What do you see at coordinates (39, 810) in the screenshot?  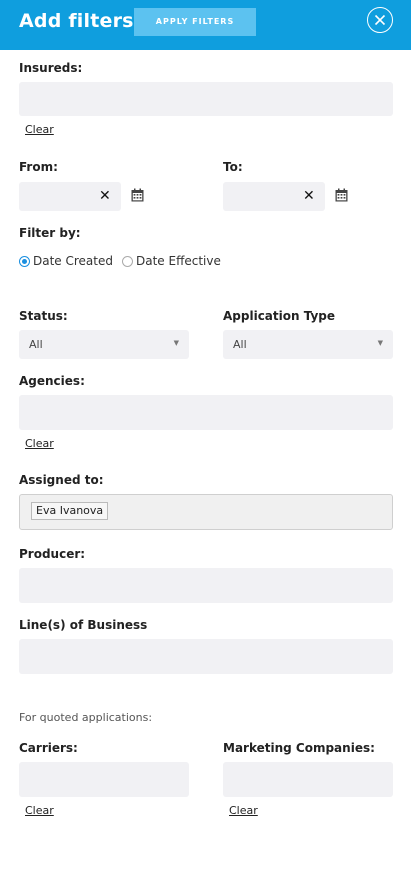 I see `carriers-clear-link: Clear` at bounding box center [39, 810].